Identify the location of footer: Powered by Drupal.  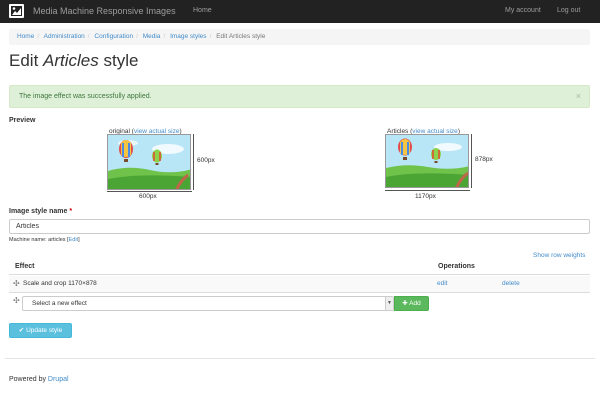
(39, 379).